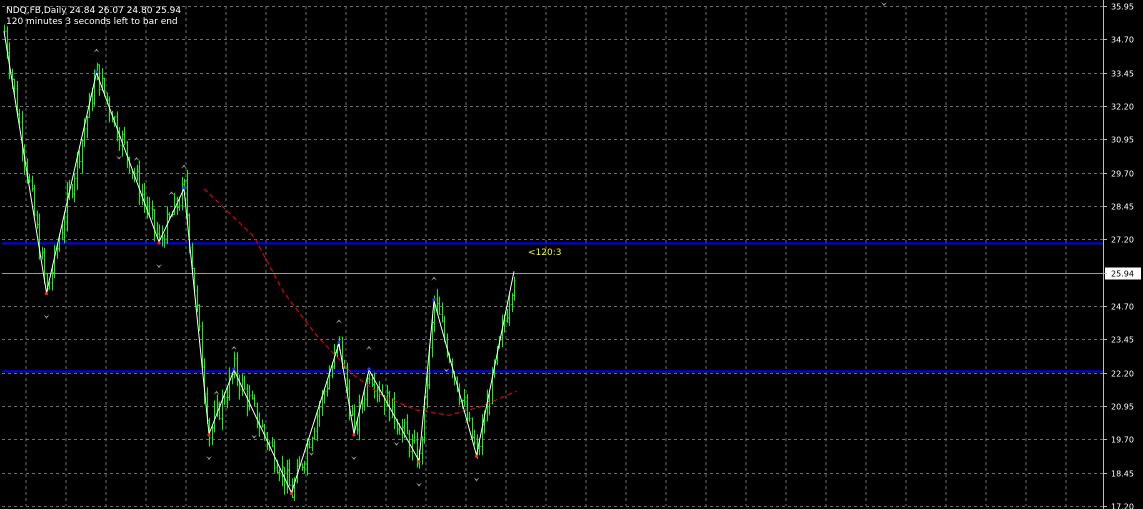 This screenshot has height=509, width=1143. I want to click on price-tick-label: 23.45, so click(1122, 340).